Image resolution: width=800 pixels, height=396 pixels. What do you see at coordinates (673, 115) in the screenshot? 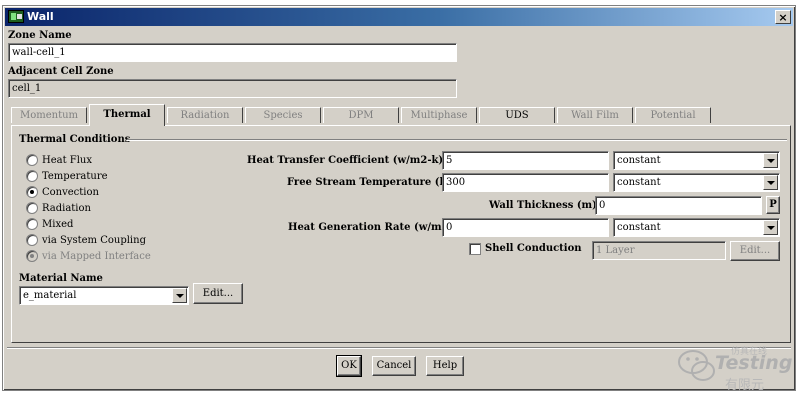
I see `tab-potential: Potential` at bounding box center [673, 115].